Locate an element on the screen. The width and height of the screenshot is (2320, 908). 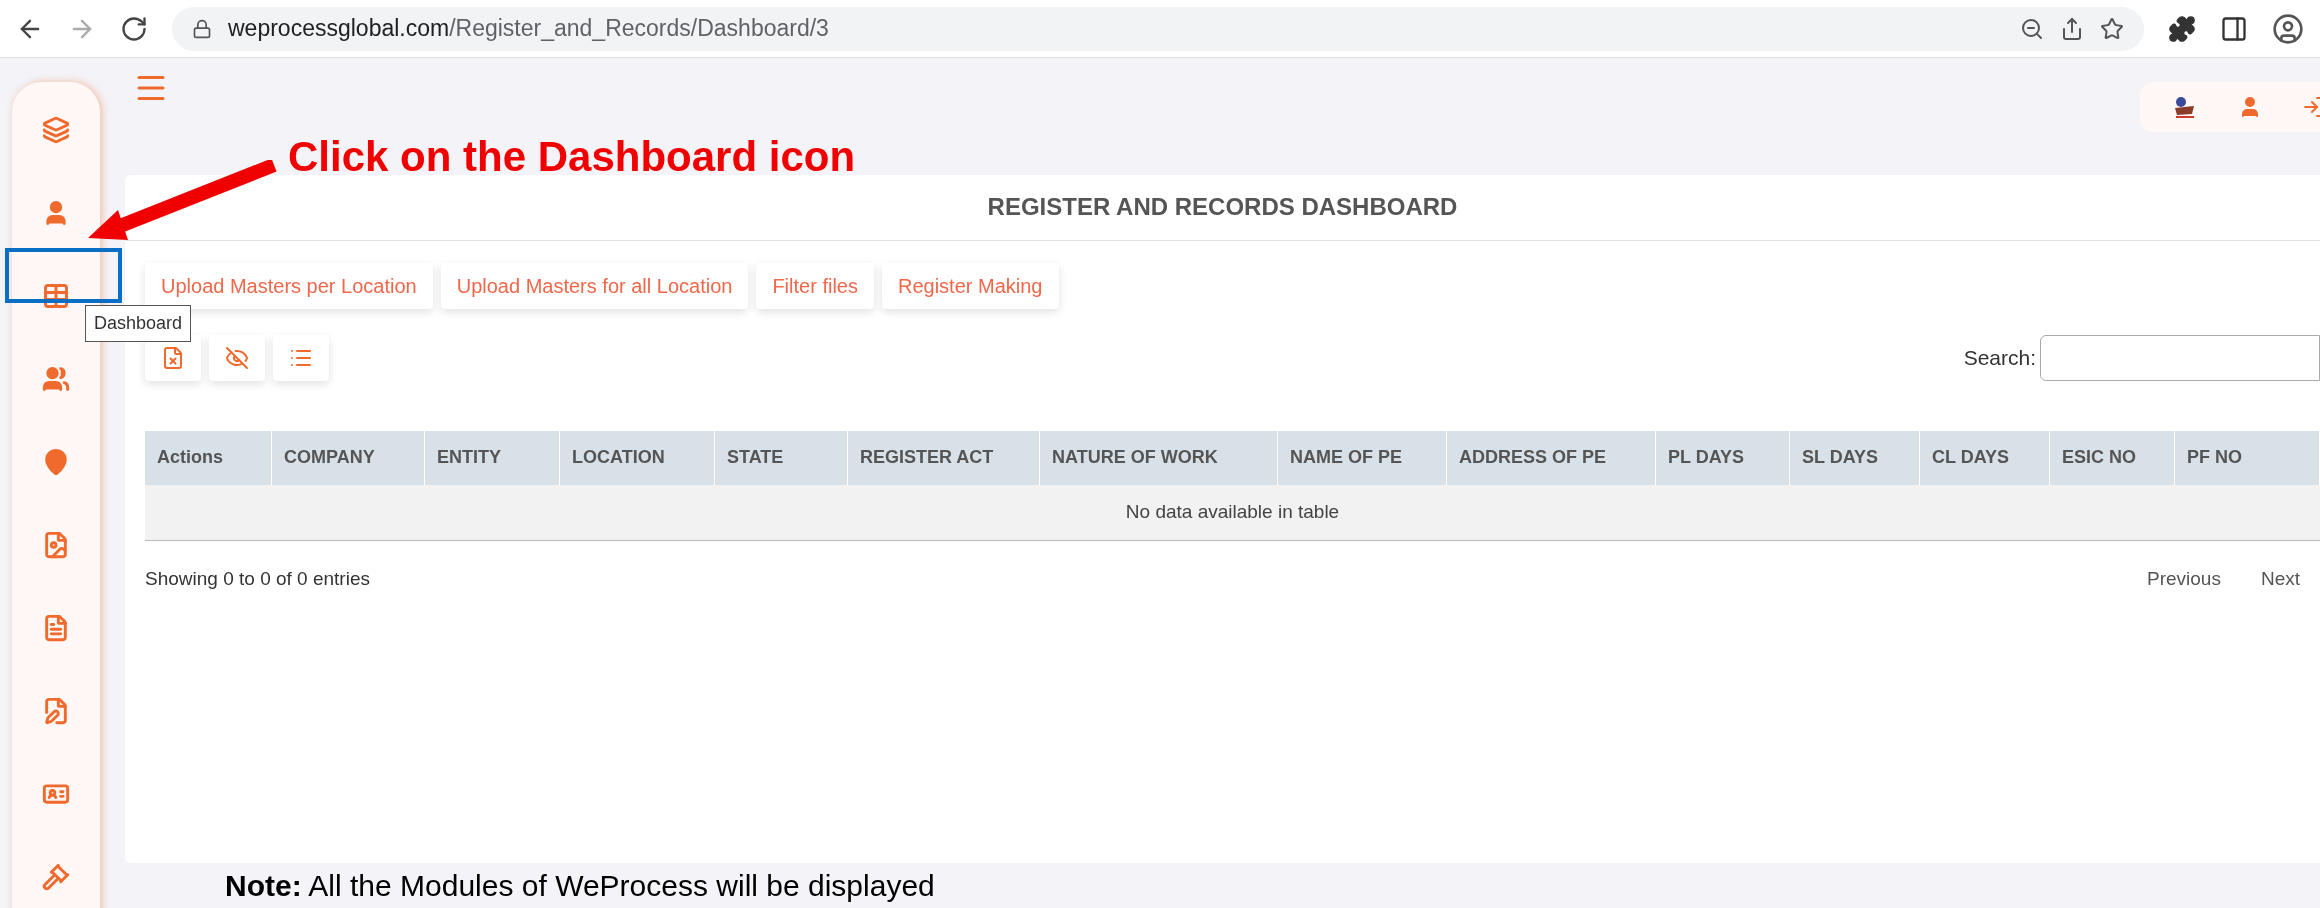
address-bar: weprocessglobal.com/Register_and_Records/Dashboard/3 is located at coordinates (1158, 28).